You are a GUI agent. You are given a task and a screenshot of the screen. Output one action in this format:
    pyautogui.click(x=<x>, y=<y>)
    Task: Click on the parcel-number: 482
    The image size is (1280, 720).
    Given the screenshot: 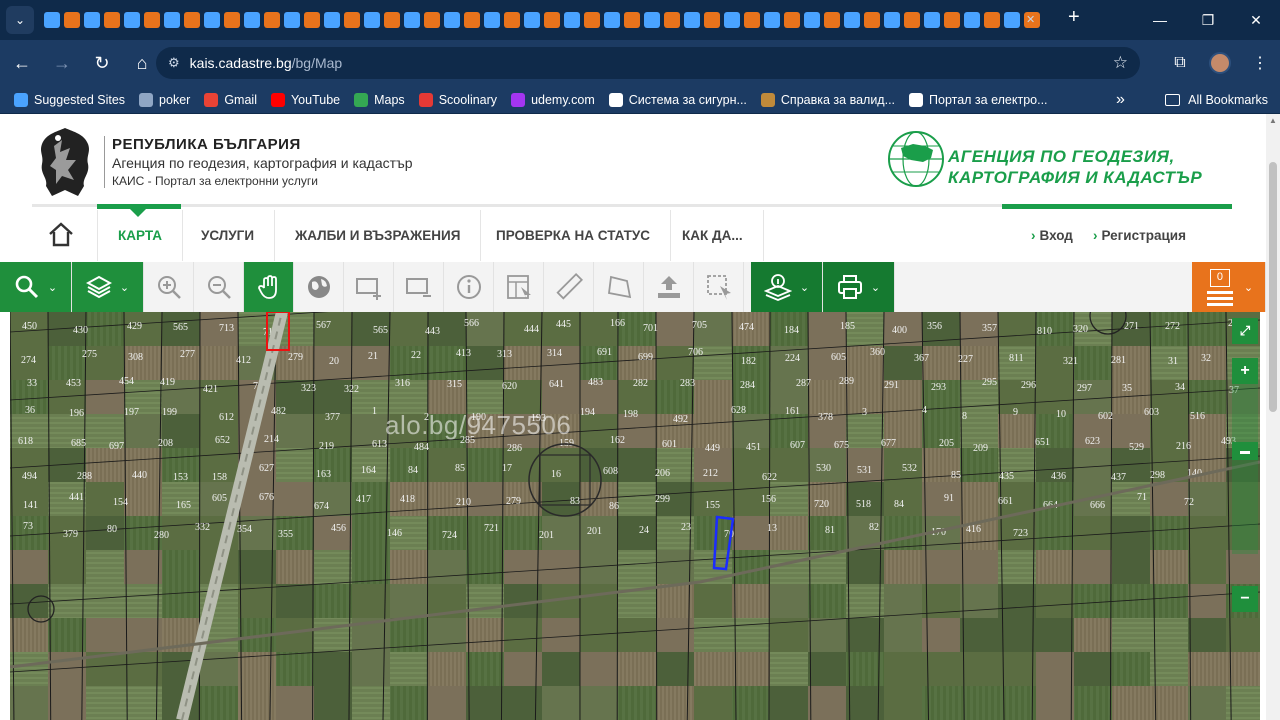 What is the action you would take?
    pyautogui.click(x=278, y=411)
    